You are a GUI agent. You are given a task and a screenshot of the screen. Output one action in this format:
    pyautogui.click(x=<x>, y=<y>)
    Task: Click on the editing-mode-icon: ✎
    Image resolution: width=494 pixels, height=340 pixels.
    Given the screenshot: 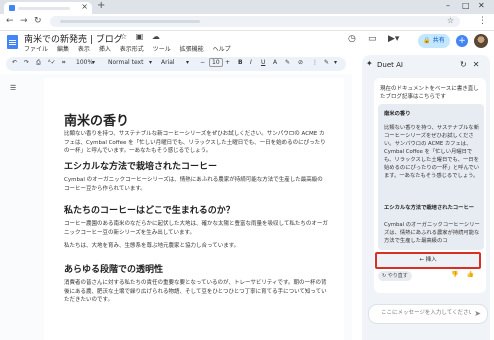 What is the action you would take?
    pyautogui.click(x=326, y=62)
    